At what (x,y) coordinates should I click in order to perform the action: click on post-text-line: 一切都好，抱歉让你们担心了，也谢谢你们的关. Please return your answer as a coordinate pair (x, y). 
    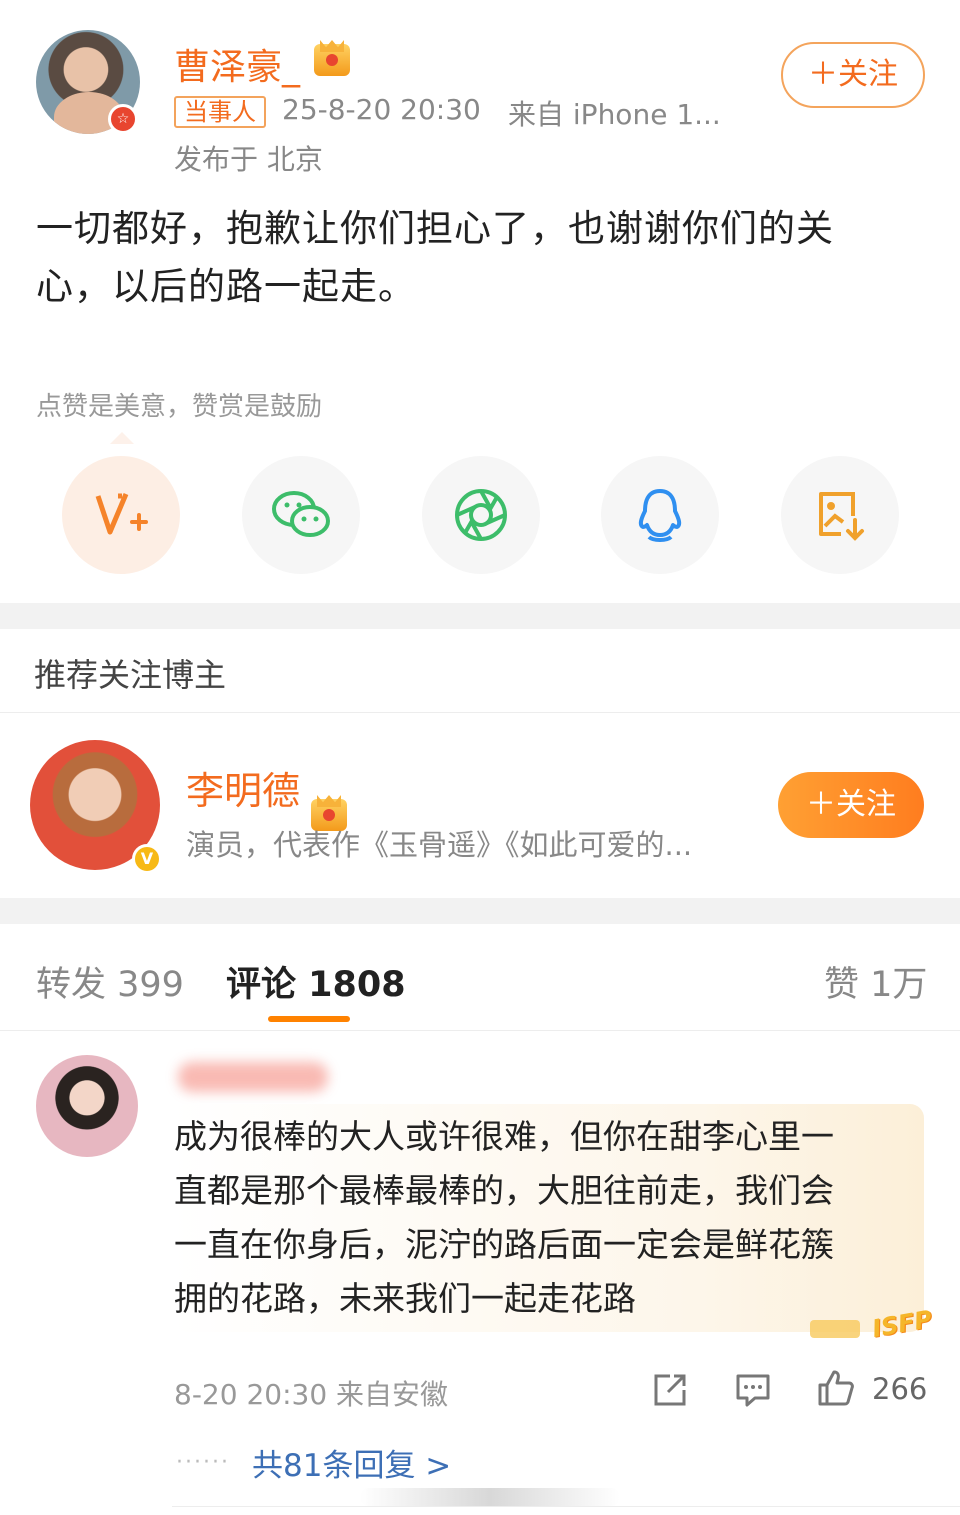
    Looking at the image, I should click on (435, 228).